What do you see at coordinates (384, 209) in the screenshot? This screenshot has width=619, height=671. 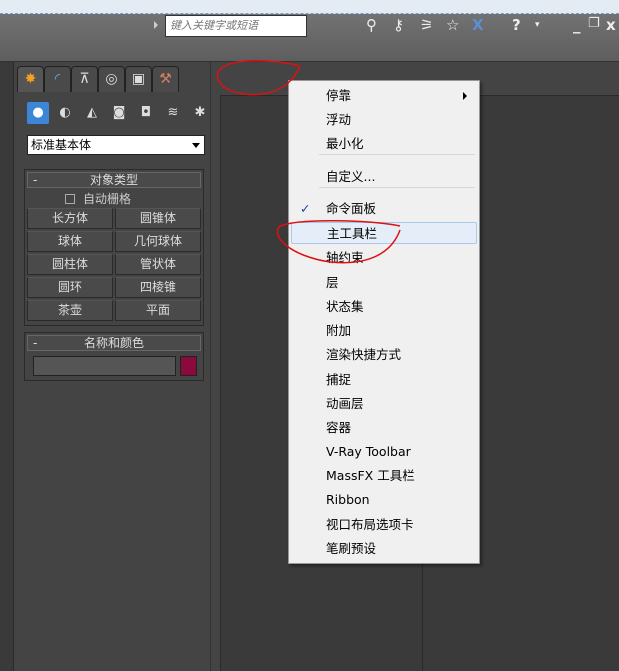 I see `menu-item: 命令面板 ✓` at bounding box center [384, 209].